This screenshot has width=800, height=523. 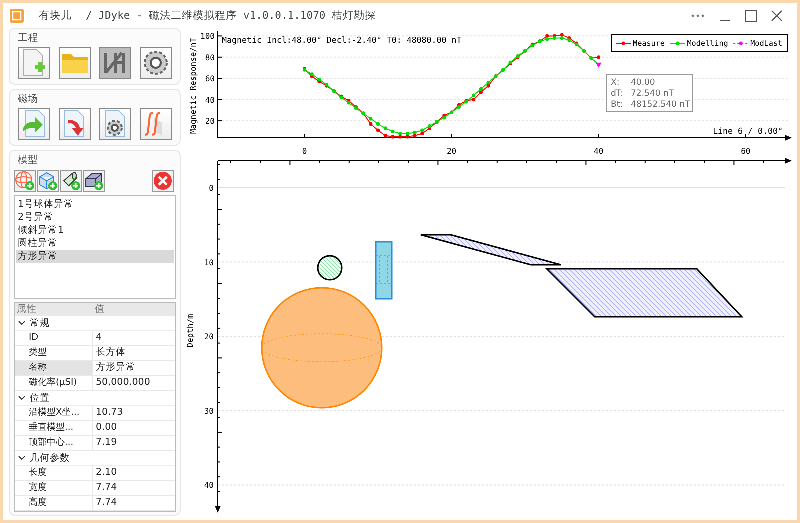 I want to click on depth-tick-label: 30, so click(x=209, y=411).